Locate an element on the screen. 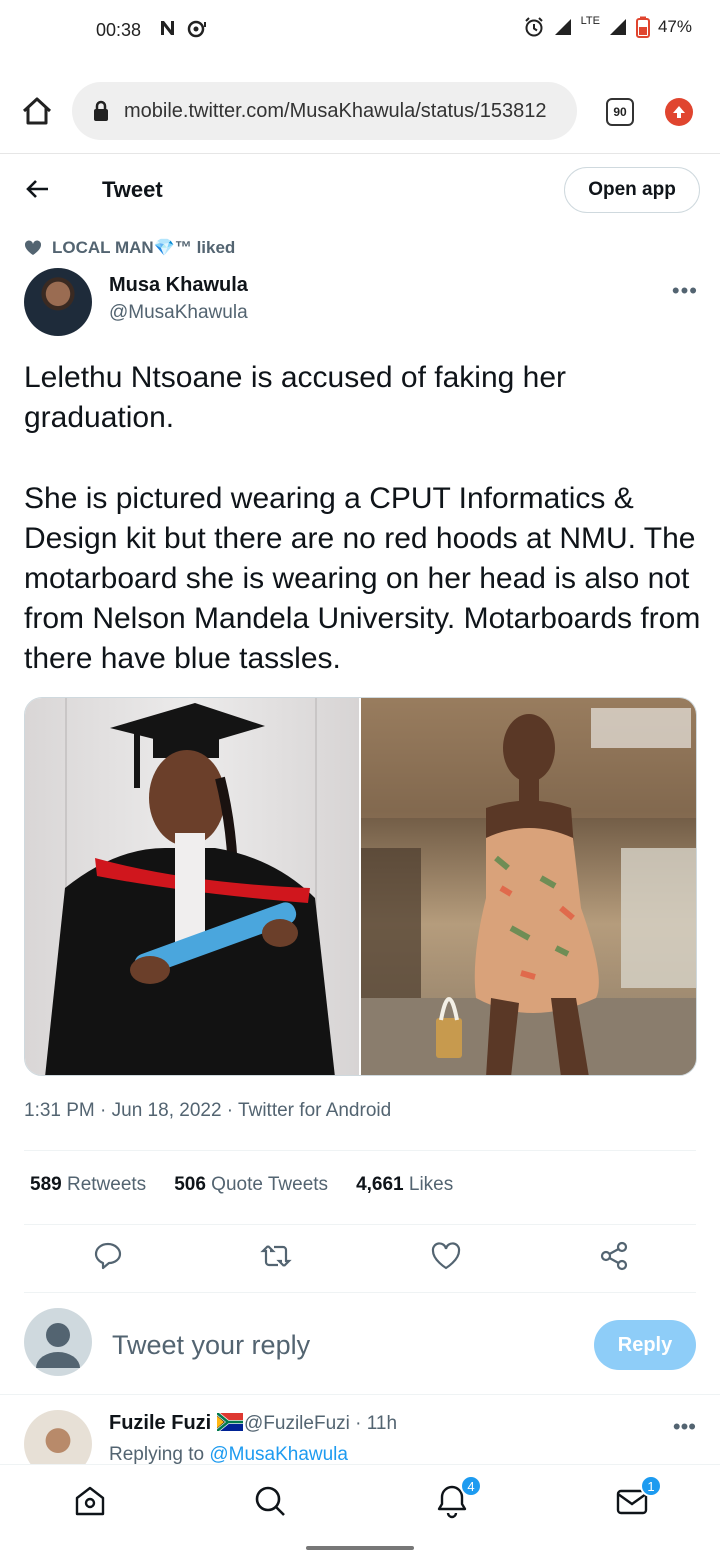 Image resolution: width=720 pixels, height=1560 pixels. replying-prefix: Replying to is located at coordinates (159, 1454).